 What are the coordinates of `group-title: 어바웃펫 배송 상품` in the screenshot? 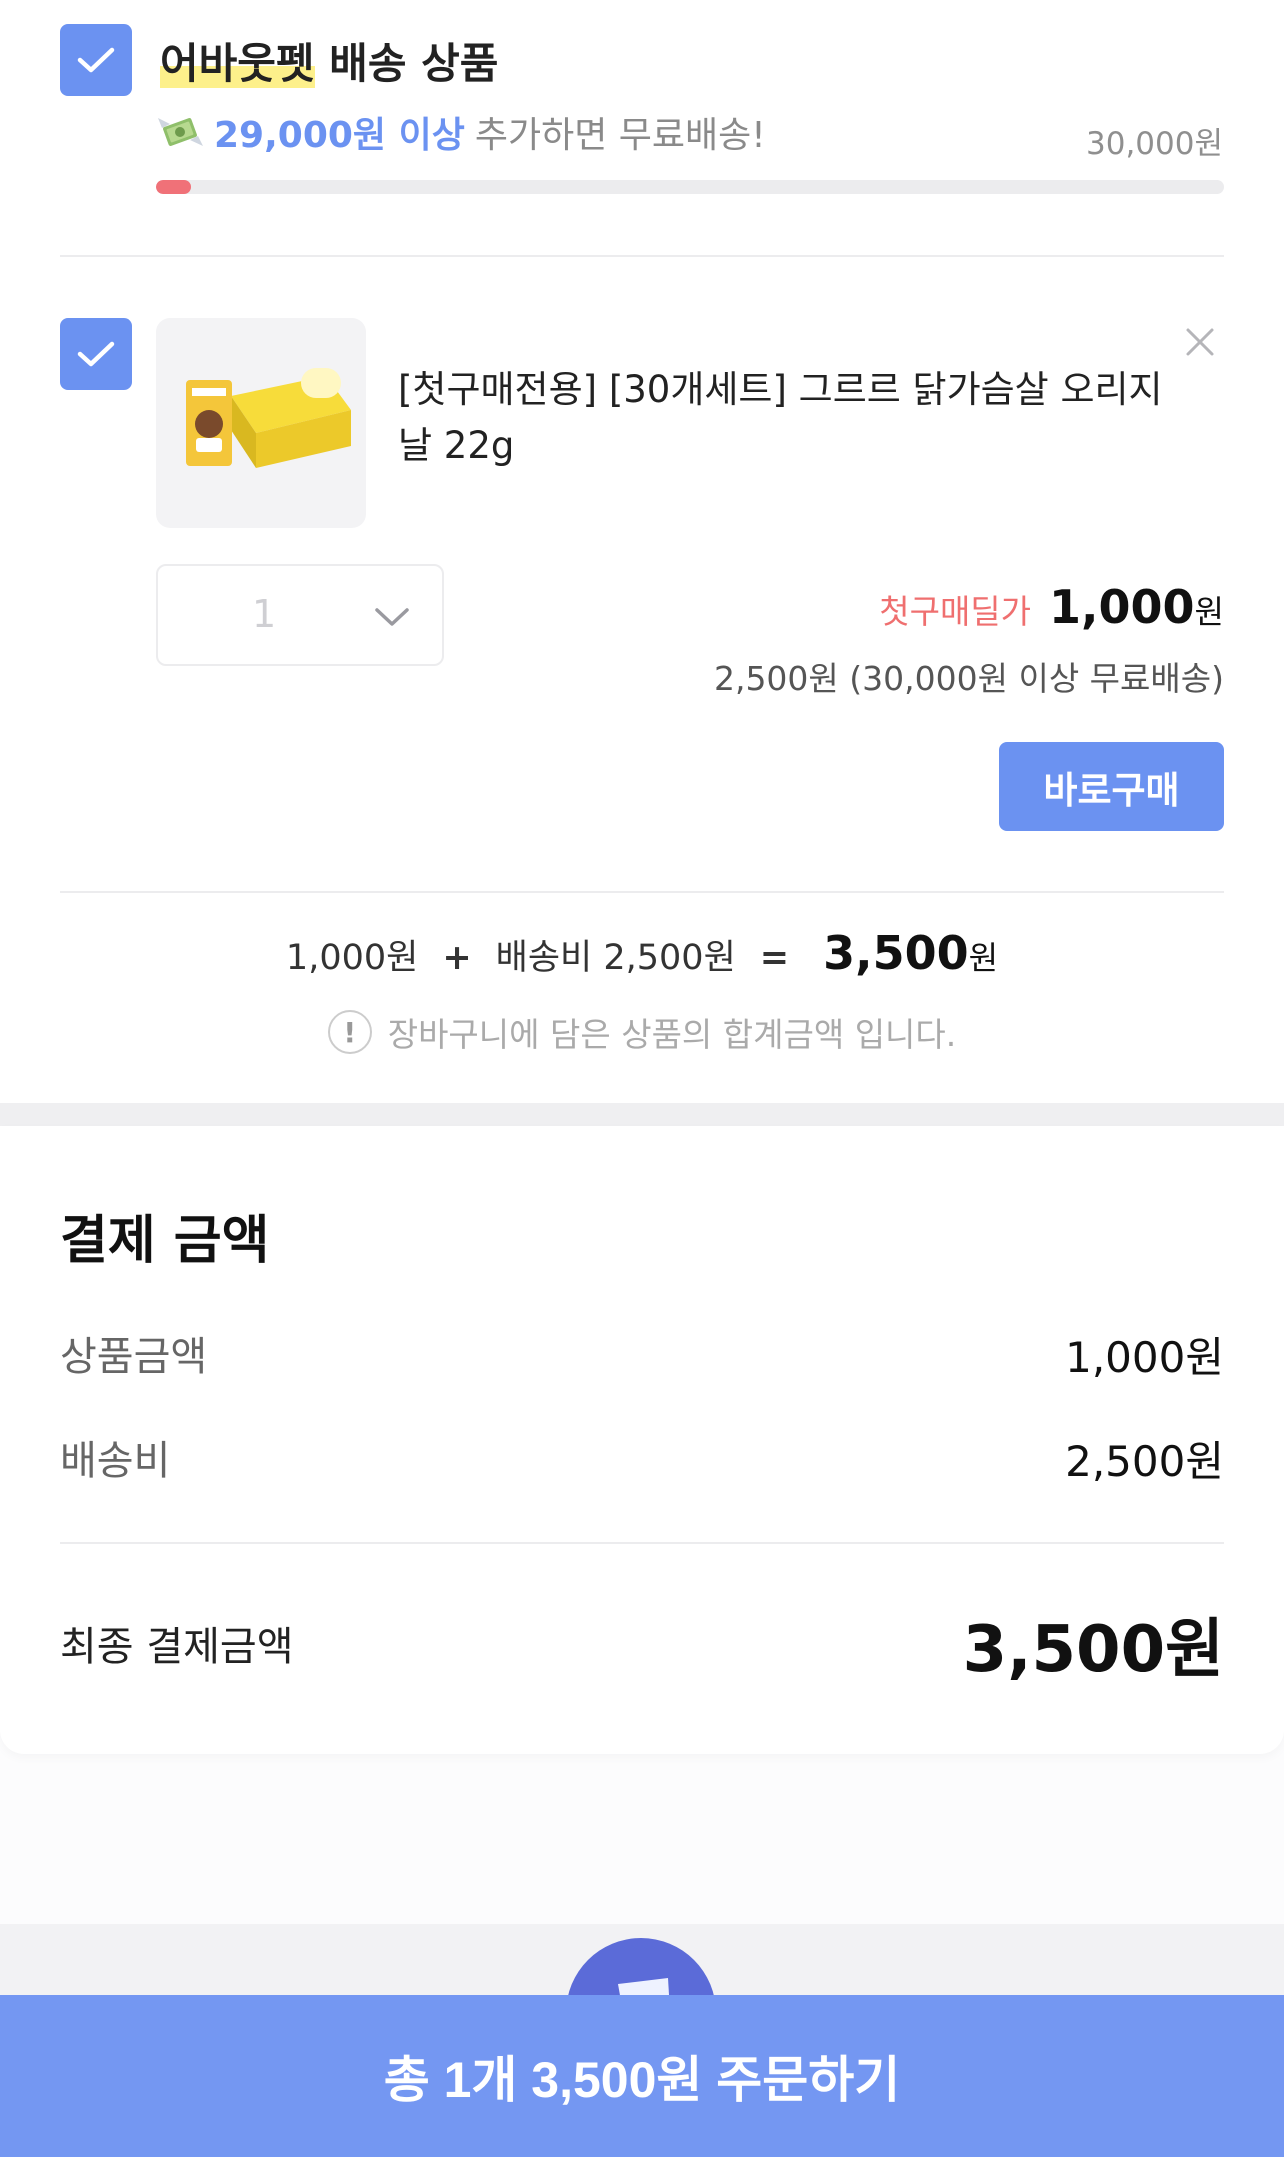 It's located at (329, 60).